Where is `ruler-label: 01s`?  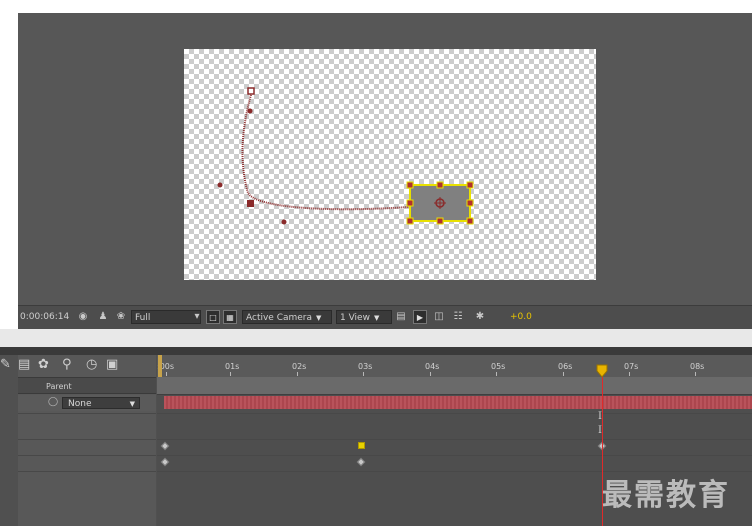
ruler-label: 01s is located at coordinates (232, 366).